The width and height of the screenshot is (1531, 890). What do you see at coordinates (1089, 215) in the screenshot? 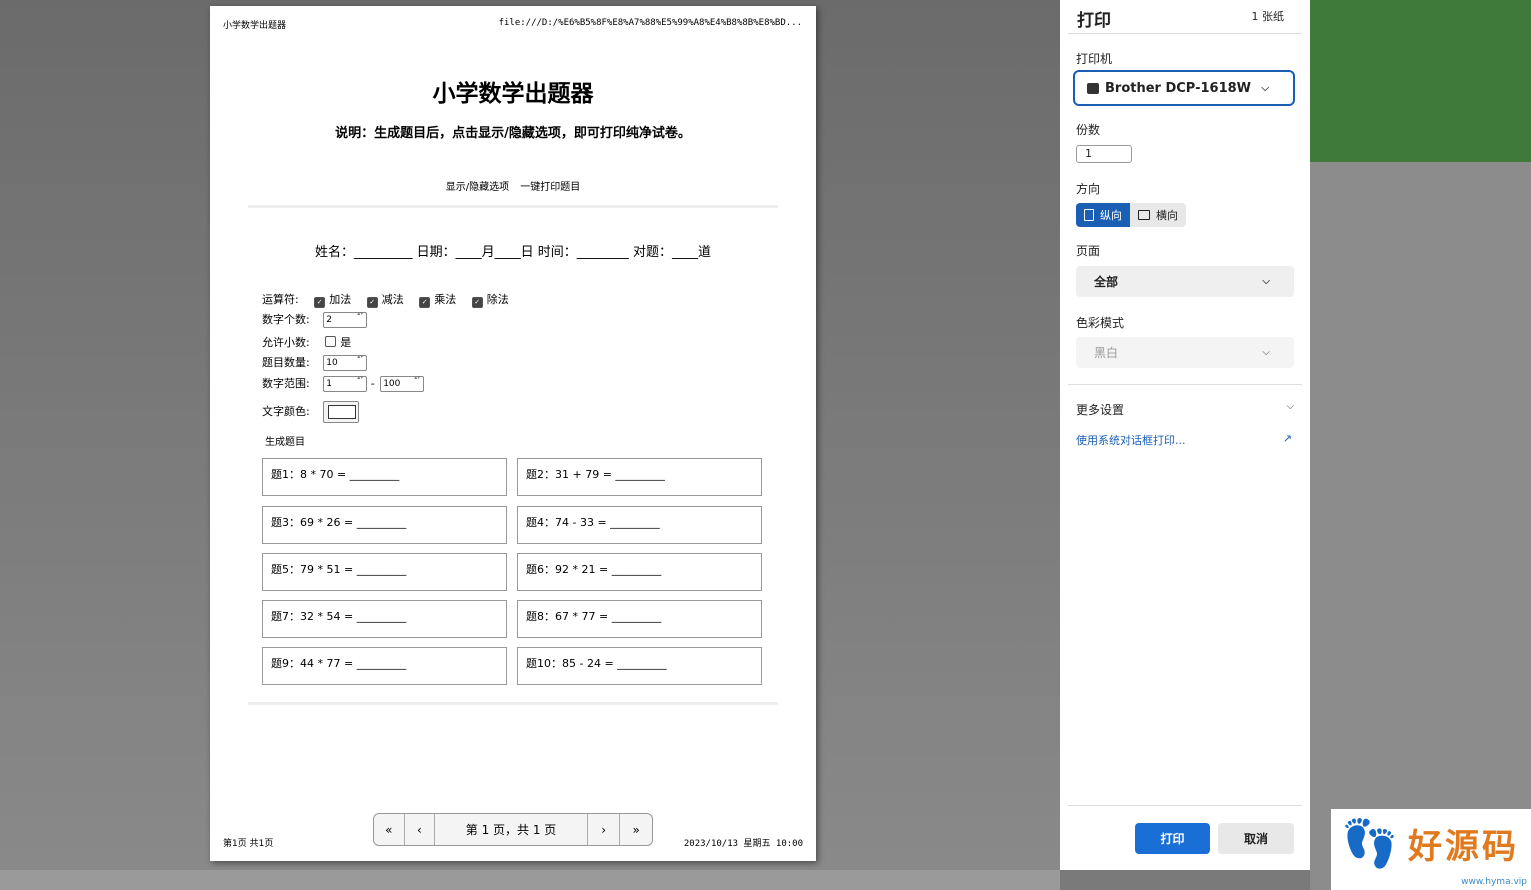
I see `portrait-icon` at bounding box center [1089, 215].